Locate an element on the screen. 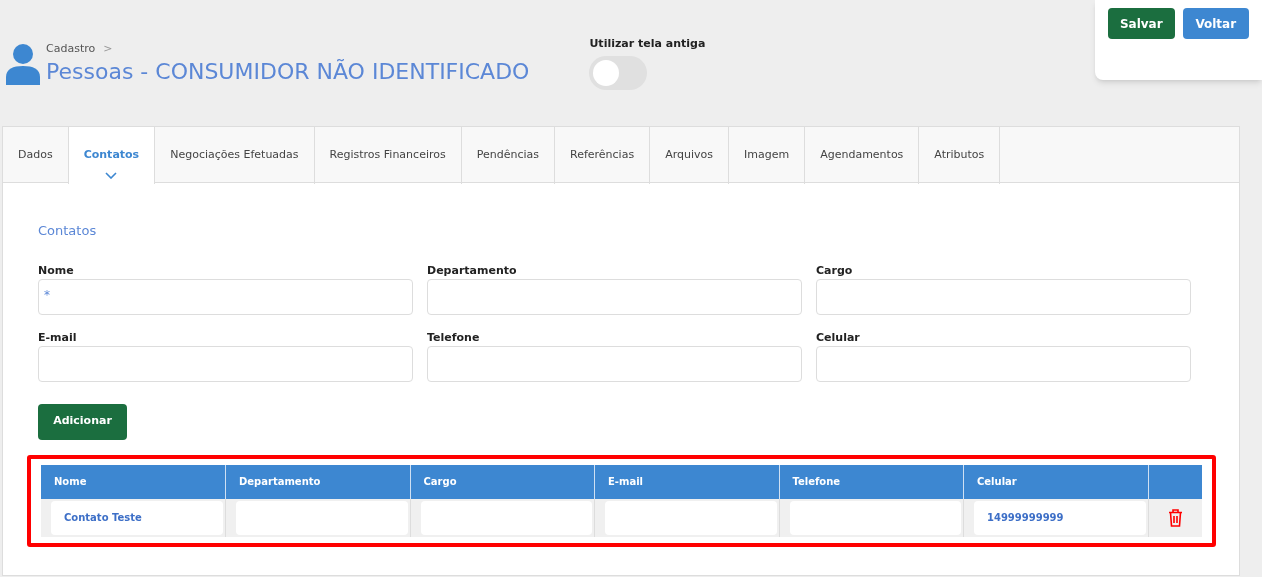 This screenshot has width=1262, height=577. toggle-label: Utilizar tela antiga is located at coordinates (647, 44).